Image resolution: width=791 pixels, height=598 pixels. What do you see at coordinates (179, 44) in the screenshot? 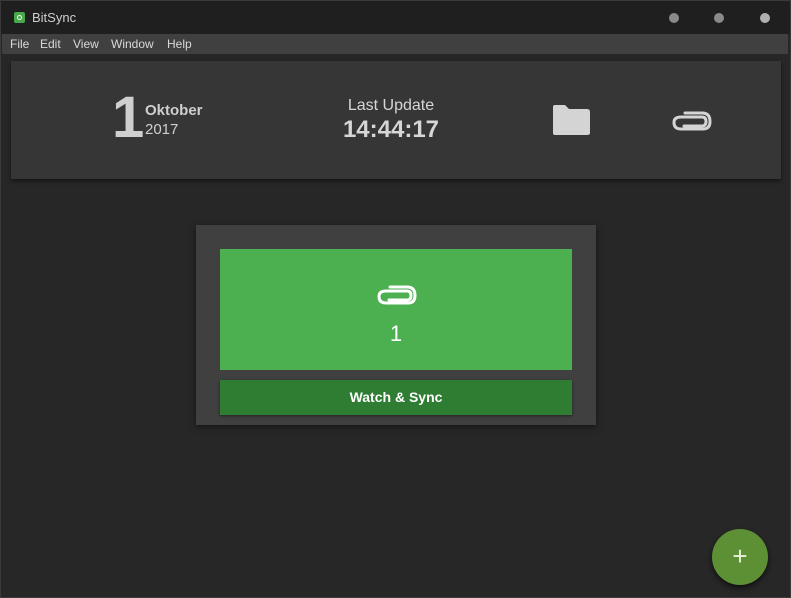
I see `menu-item-help: Help` at bounding box center [179, 44].